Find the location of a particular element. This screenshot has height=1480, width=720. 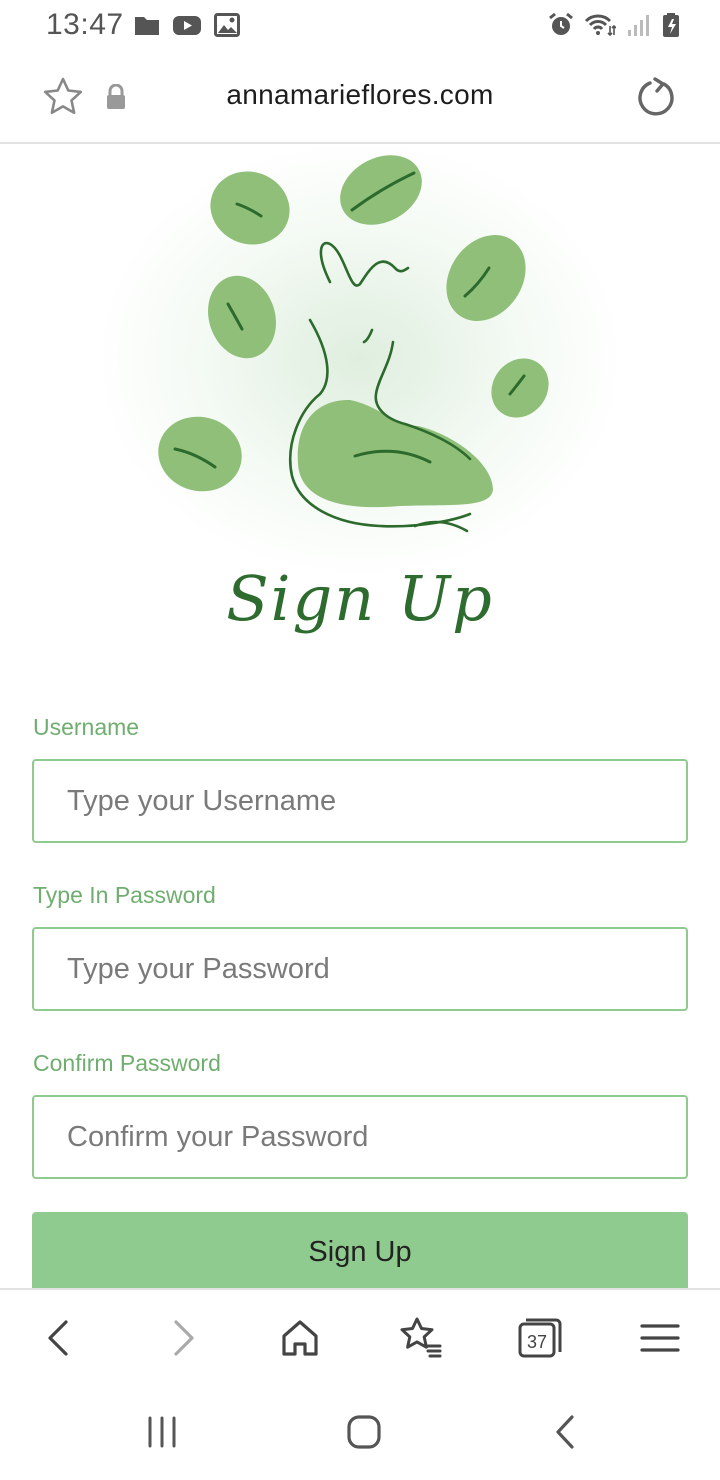

password-label: Type In Password is located at coordinates (124, 895).